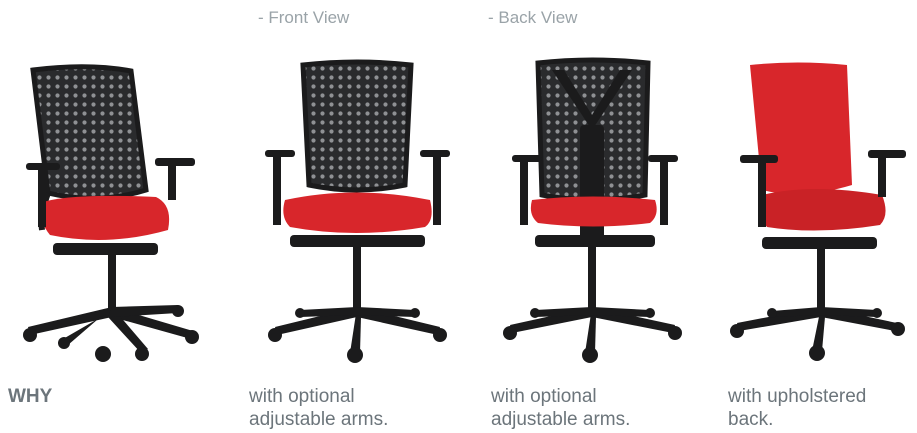 This screenshot has width=917, height=433. Describe the element at coordinates (797, 408) in the screenshot. I see `caption-upholstered: with upholstered back.` at that location.